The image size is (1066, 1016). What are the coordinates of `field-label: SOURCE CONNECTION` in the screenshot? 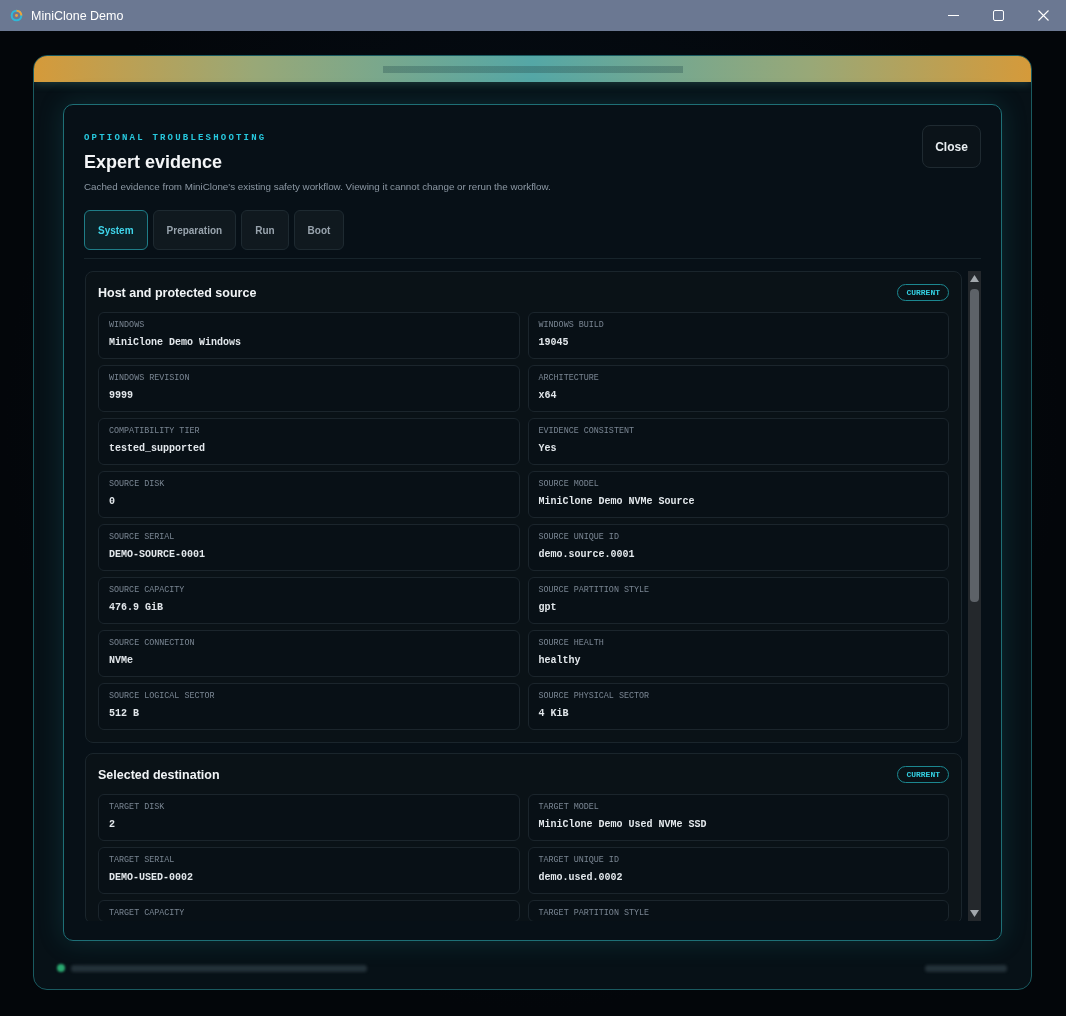 It's located at (152, 643).